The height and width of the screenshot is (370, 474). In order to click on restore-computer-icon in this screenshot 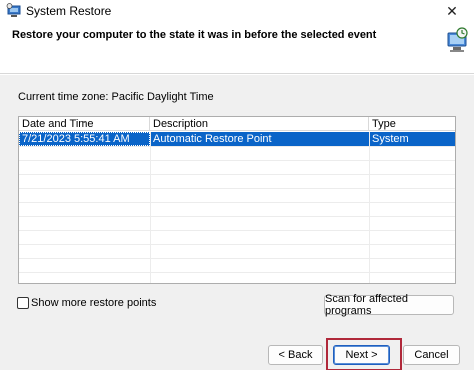, I will do `click(457, 39)`.